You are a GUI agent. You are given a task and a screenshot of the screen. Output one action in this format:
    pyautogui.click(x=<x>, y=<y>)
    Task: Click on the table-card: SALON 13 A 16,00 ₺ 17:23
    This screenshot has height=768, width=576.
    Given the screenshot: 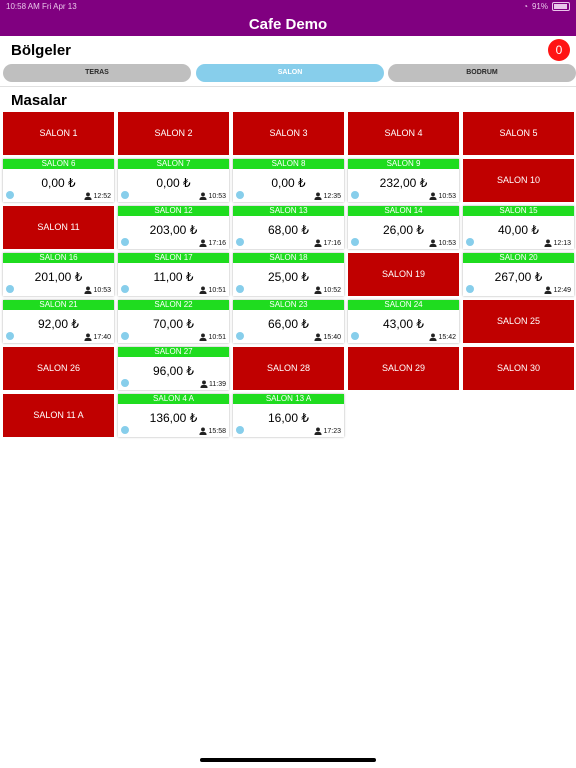 What is the action you would take?
    pyautogui.click(x=288, y=415)
    